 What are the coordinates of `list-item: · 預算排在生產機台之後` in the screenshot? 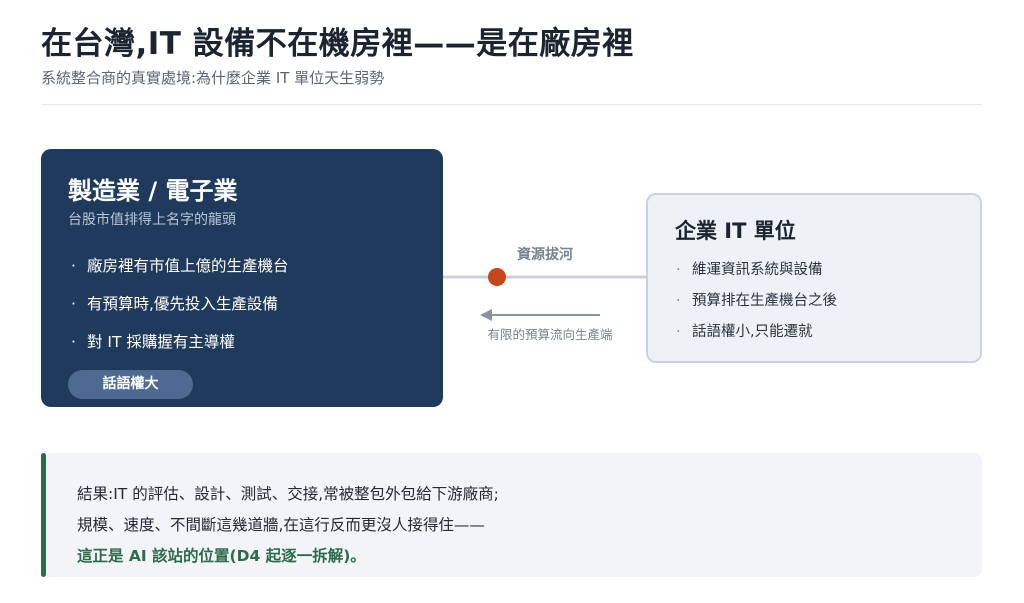 It's located at (756, 305).